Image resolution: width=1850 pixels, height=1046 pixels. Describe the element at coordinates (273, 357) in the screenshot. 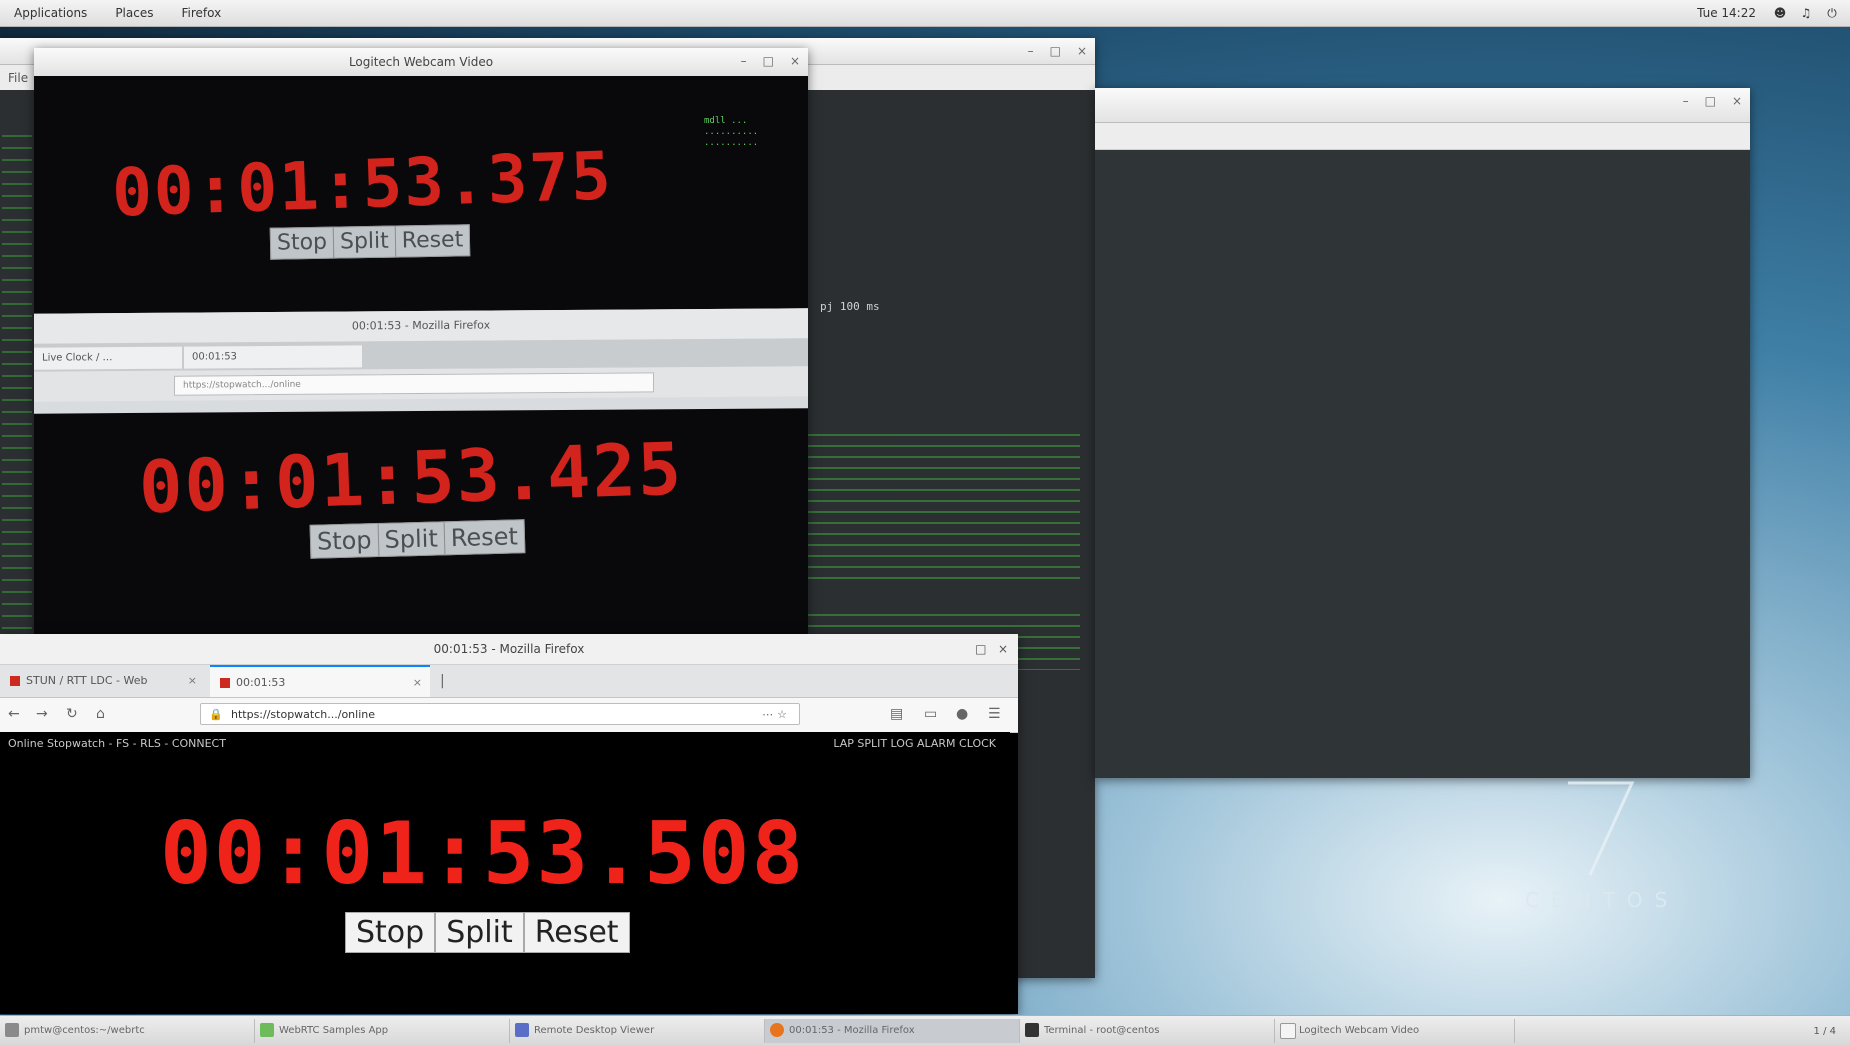

I see `photo-tab-2: 00:01:53` at that location.